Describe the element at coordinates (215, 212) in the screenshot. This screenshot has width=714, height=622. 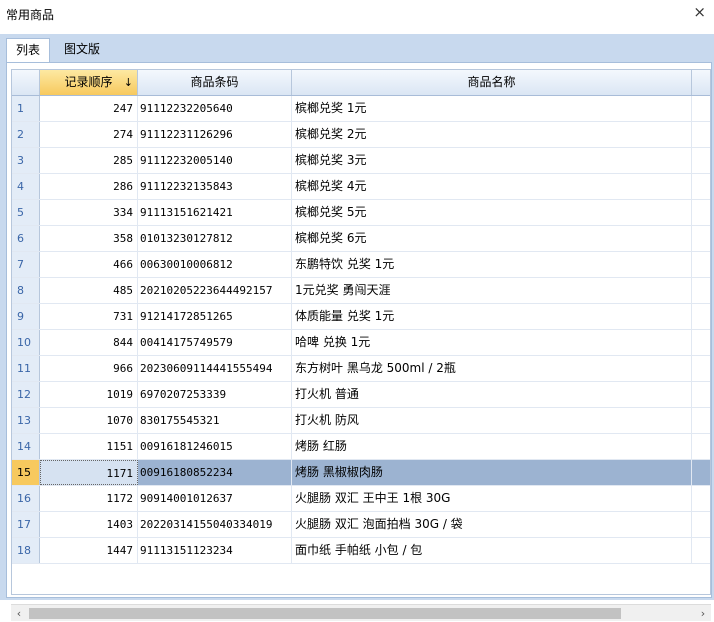
I see `cell-barcode: 91113151621421` at that location.